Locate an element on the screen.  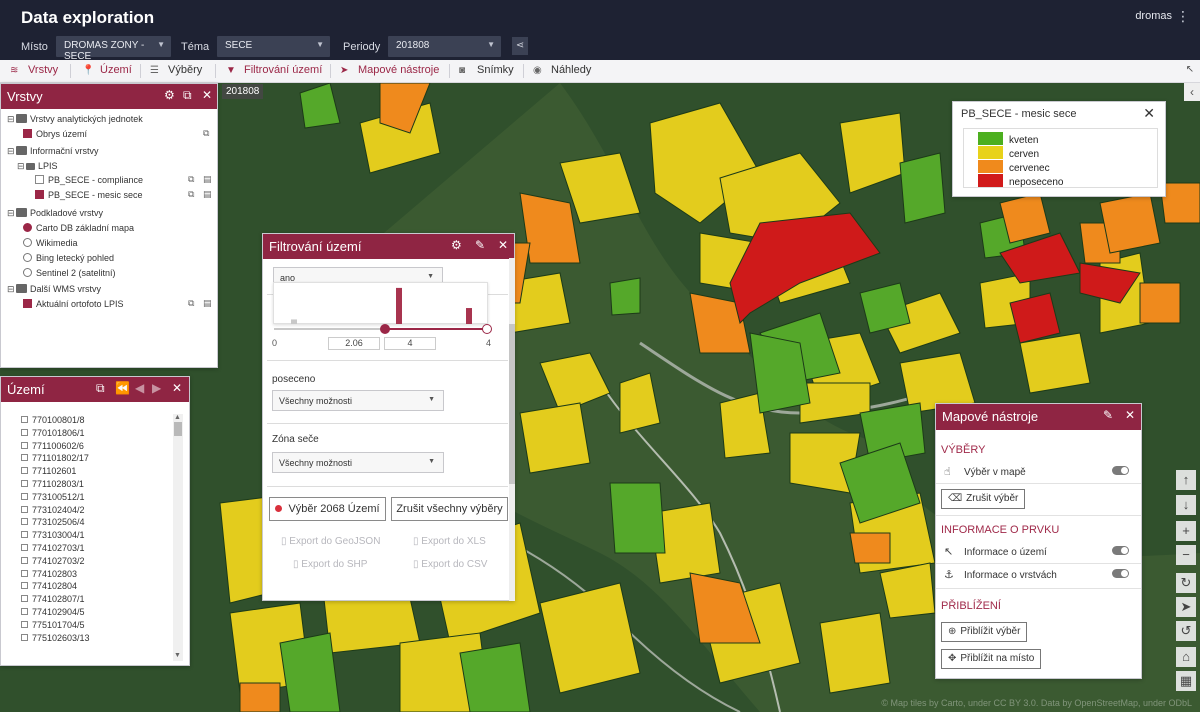
tree-group-podkladove: ⊟ Podkladové vrstvy is located at coordinates (55, 213).